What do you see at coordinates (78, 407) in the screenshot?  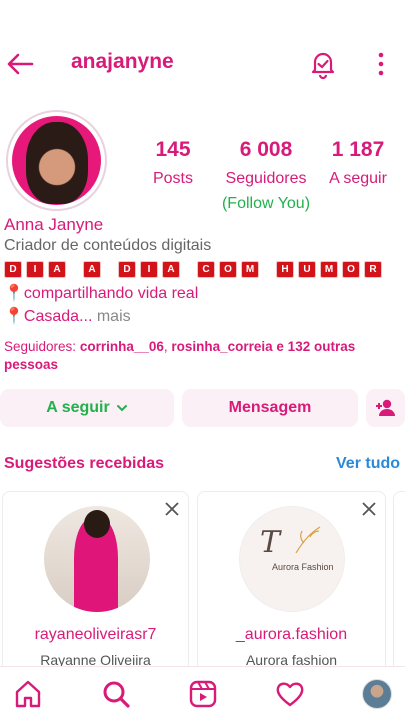 I see `following-button-label: A seguir` at bounding box center [78, 407].